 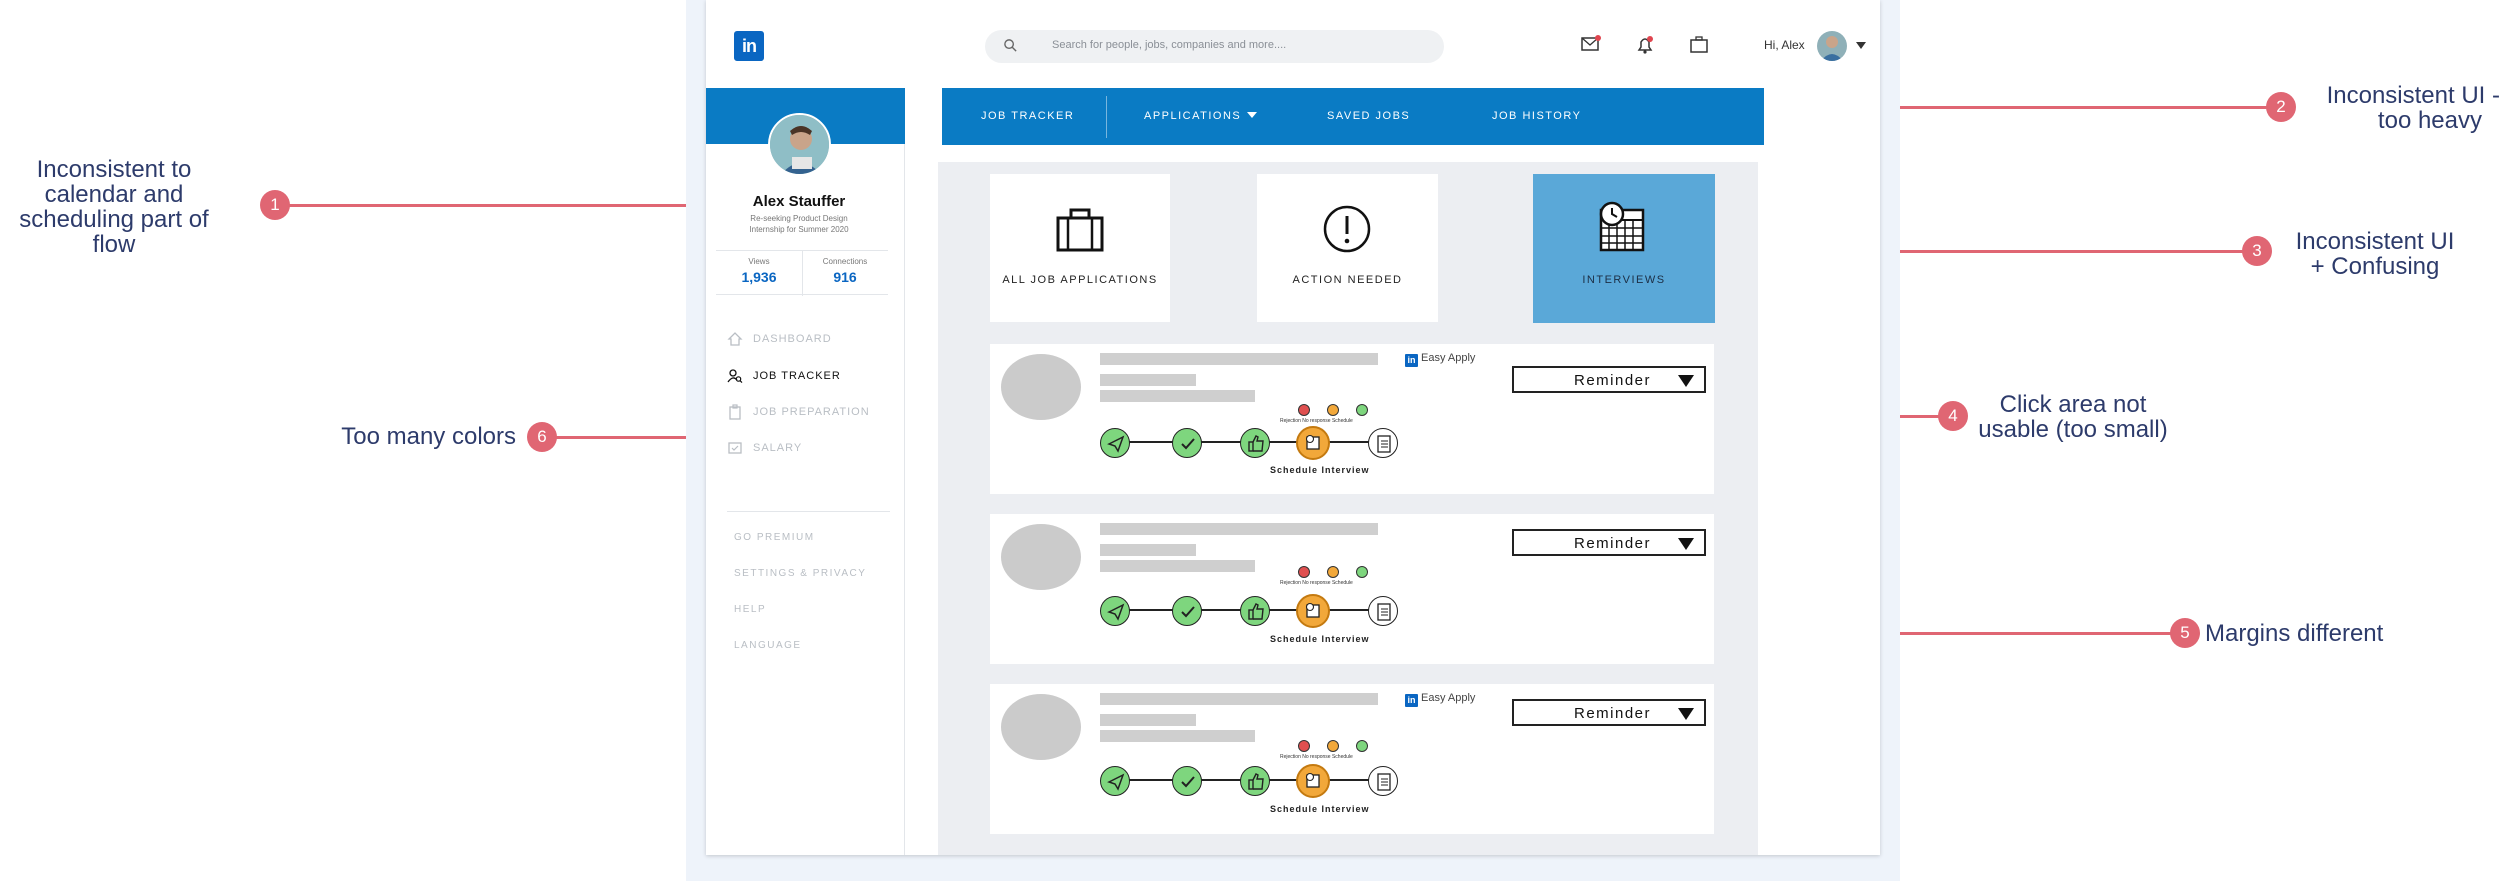 I want to click on search-icon, so click(x=1010, y=45).